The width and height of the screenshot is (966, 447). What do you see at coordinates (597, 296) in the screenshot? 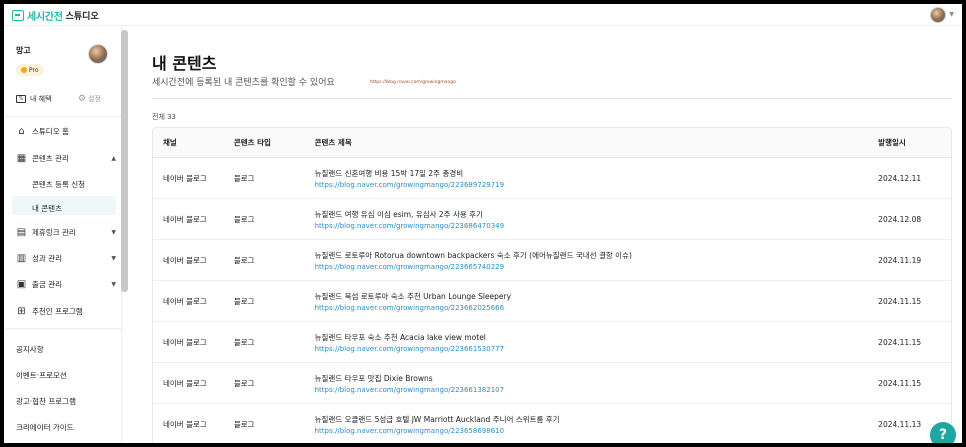
I see `content-title: 뉴질랜드 북섬 로토루아 숙소 추천 Urban Lounge Sleepery` at bounding box center [597, 296].